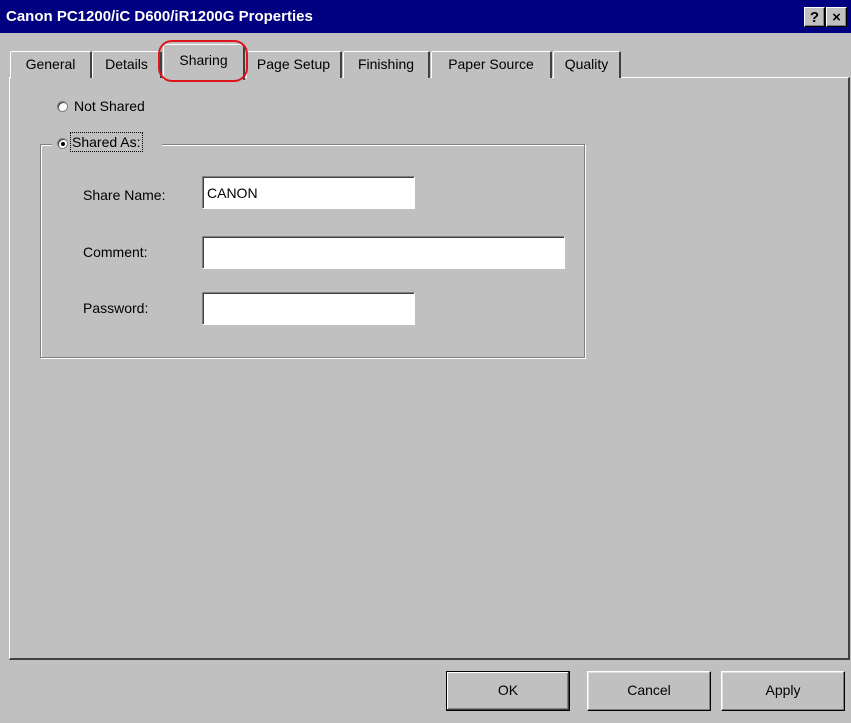 The height and width of the screenshot is (723, 851). I want to click on close-button: ×, so click(836, 17).